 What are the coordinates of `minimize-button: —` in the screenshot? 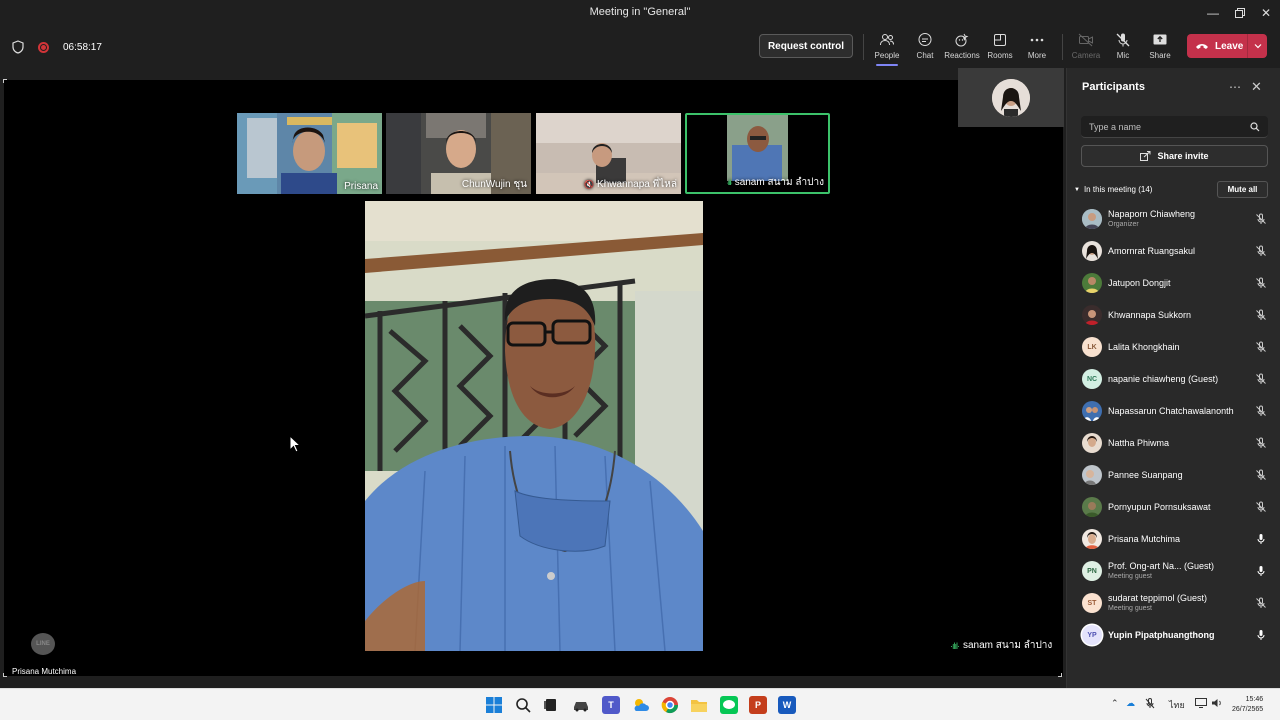 It's located at (1213, 13).